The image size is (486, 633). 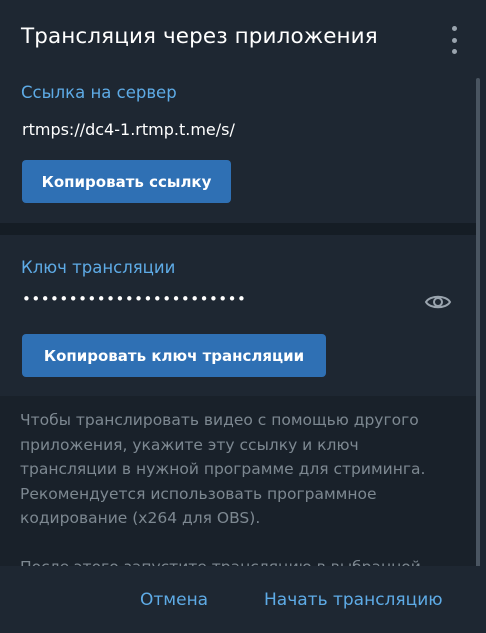 I want to click on copy-link-button: Копировать ссылку, so click(x=126, y=181).